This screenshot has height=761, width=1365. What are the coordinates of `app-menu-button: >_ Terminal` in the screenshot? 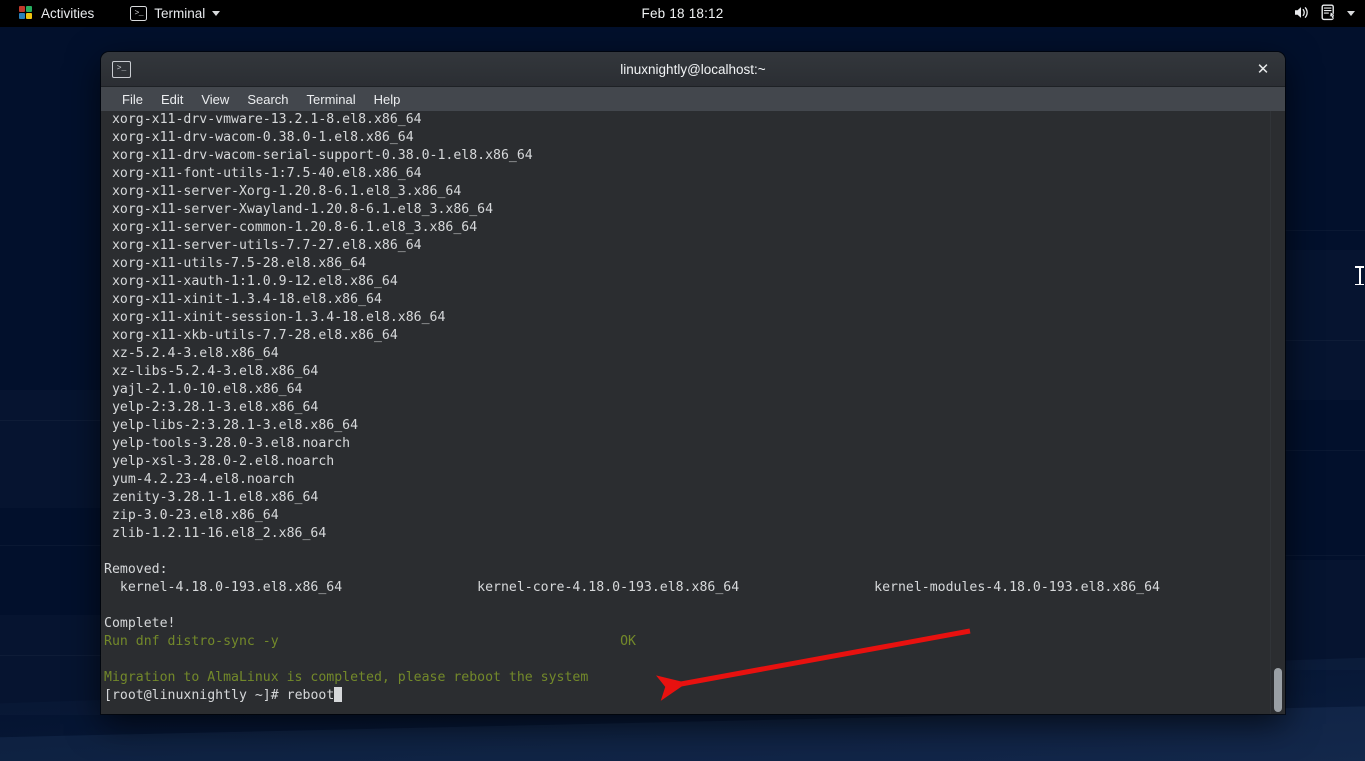 It's located at (175, 13).